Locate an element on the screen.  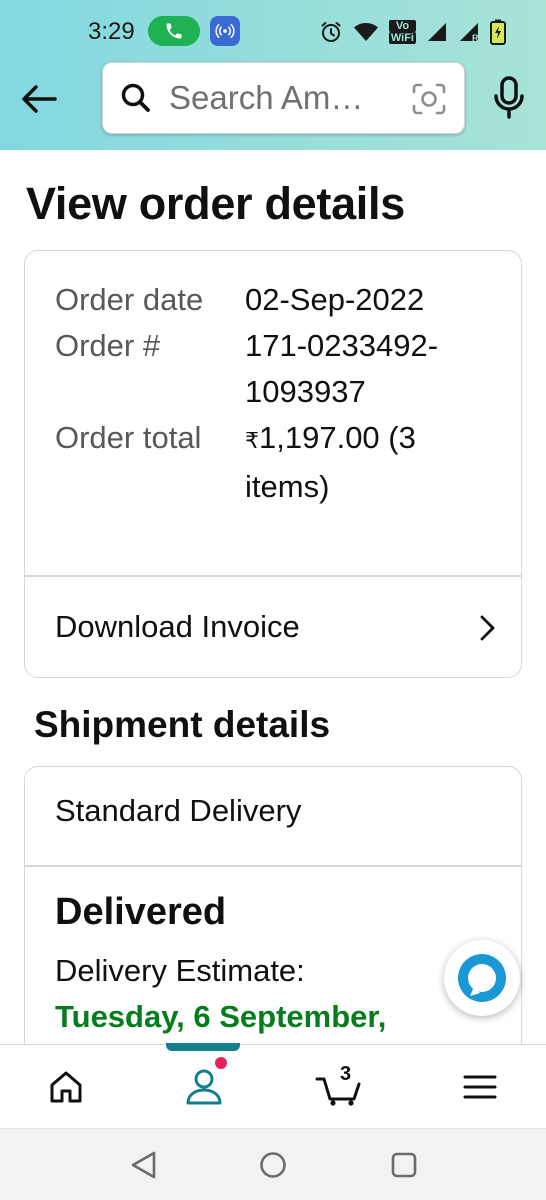
battery-charging-icon is located at coordinates (498, 32).